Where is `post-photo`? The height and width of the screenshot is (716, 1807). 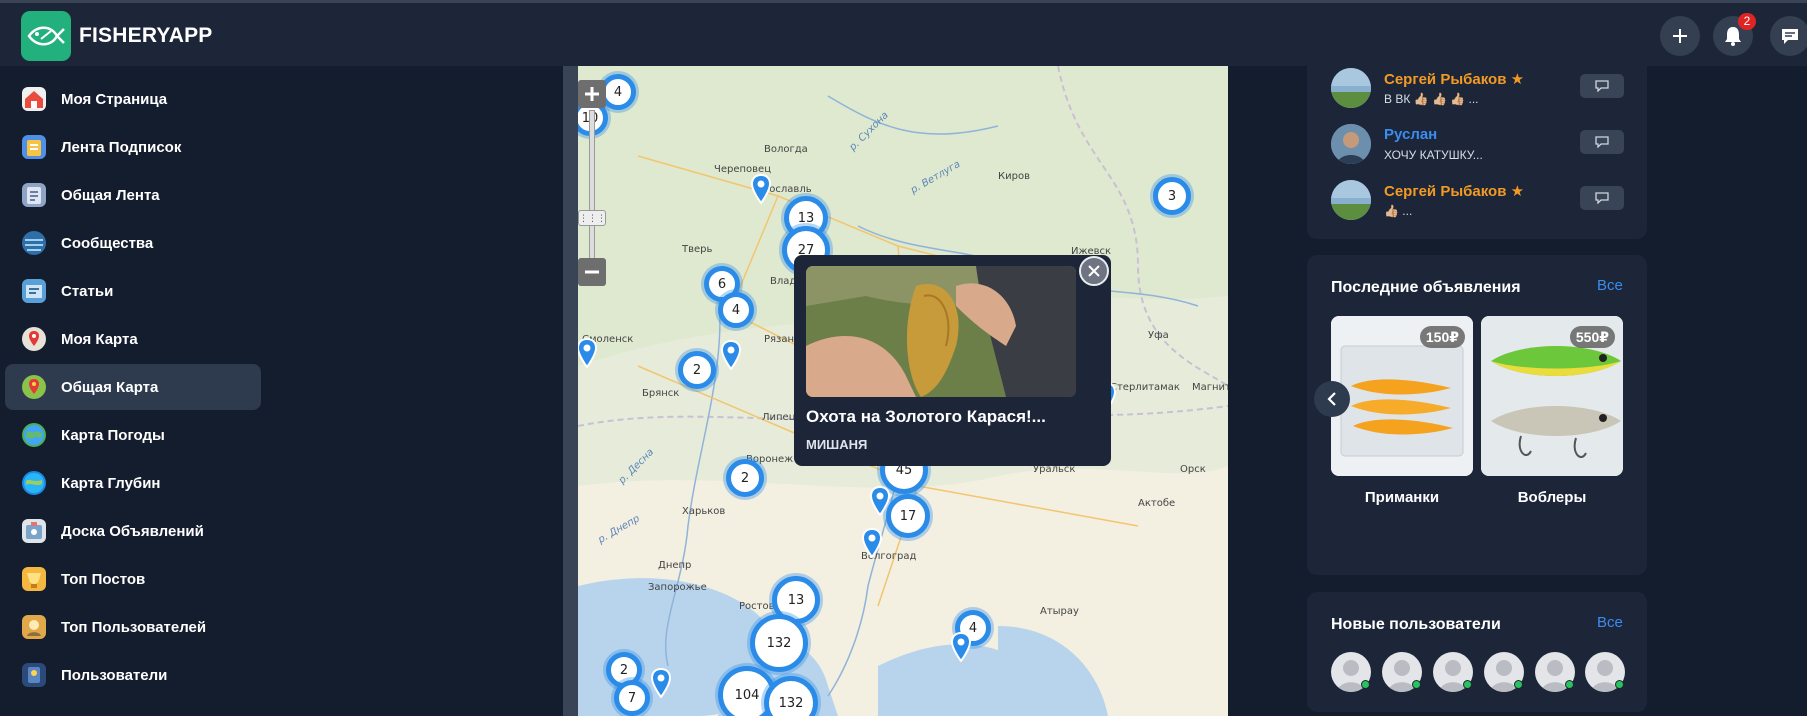 post-photo is located at coordinates (941, 331).